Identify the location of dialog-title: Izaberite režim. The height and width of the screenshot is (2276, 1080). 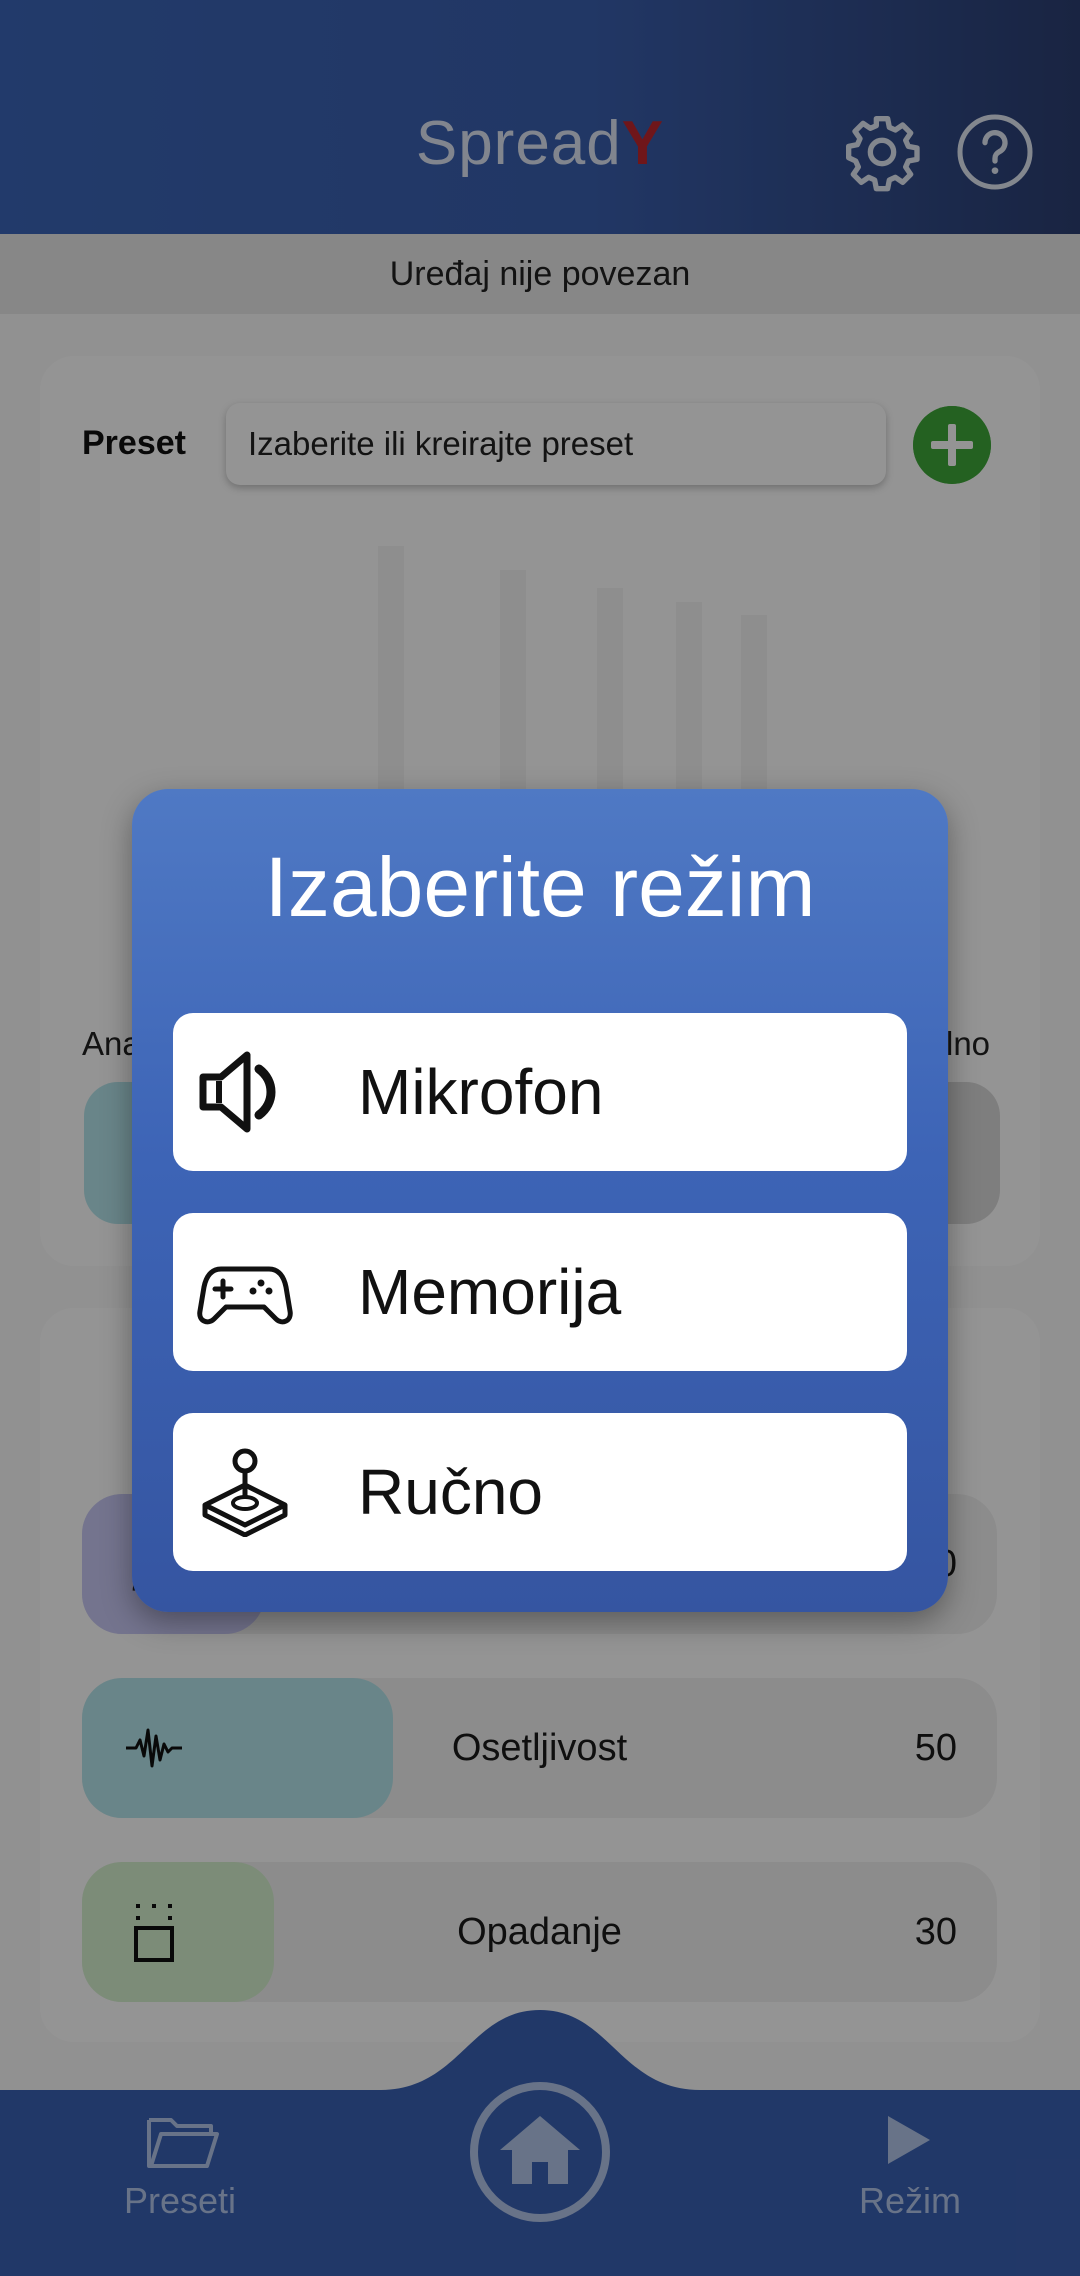
(540, 887).